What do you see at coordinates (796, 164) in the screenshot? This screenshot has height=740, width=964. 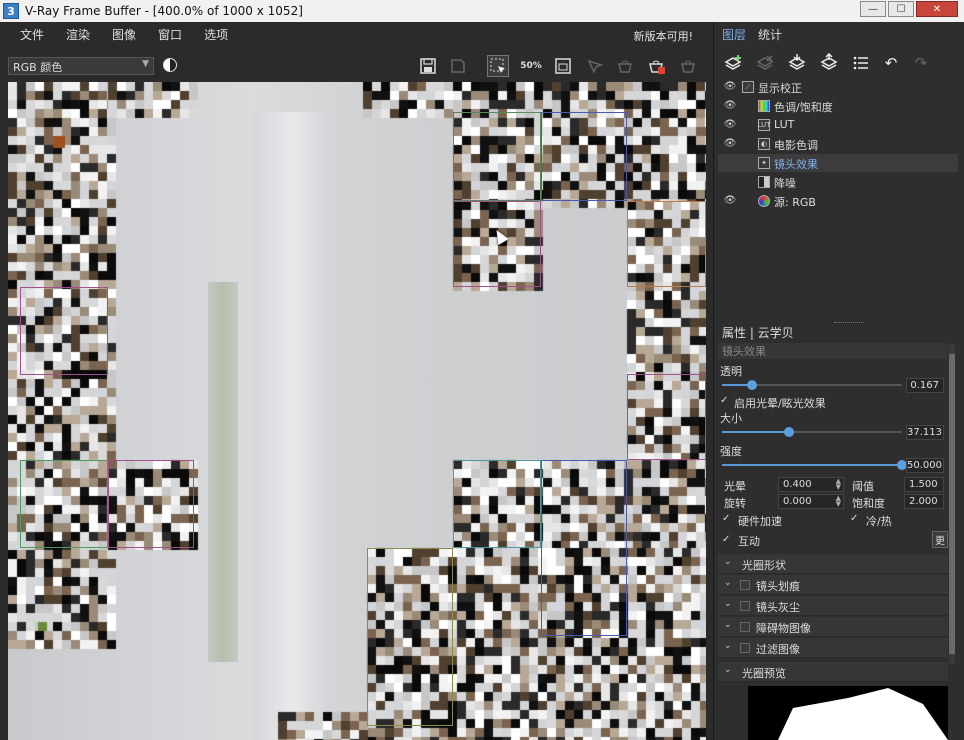 I see `layer-label: 镜头效果` at bounding box center [796, 164].